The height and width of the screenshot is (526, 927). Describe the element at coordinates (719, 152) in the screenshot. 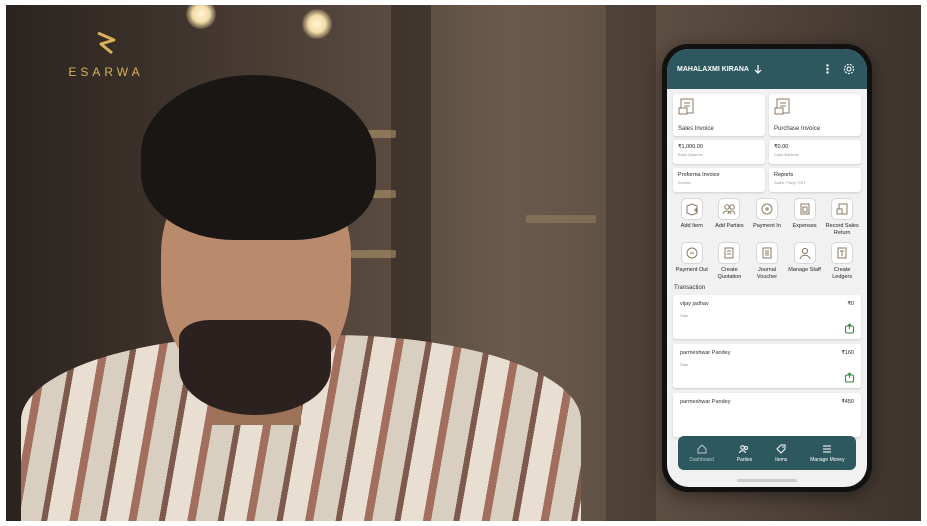

I see `bank-balance-card: ₹1,000.00 Bank Balance` at that location.